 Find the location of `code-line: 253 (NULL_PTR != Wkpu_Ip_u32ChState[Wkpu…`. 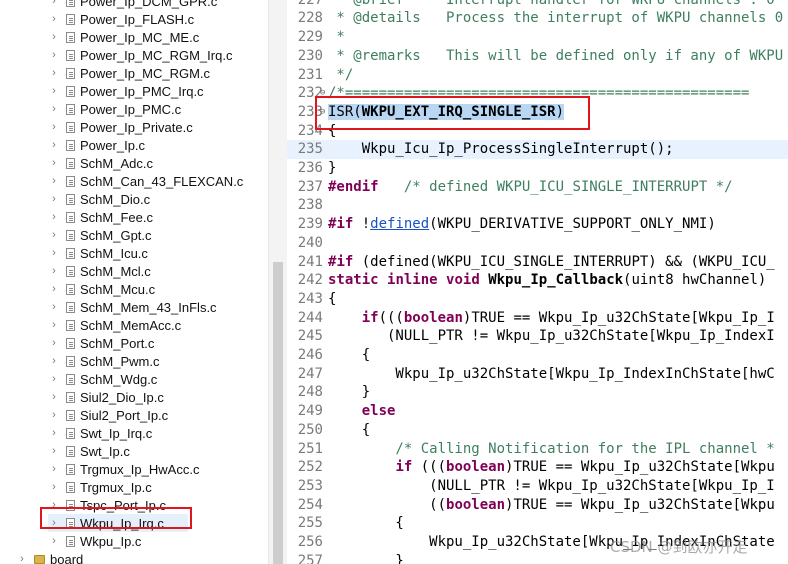

code-line: 253 (NULL_PTR != Wkpu_Ip_u32ChState[Wkpu… is located at coordinates (537, 486).